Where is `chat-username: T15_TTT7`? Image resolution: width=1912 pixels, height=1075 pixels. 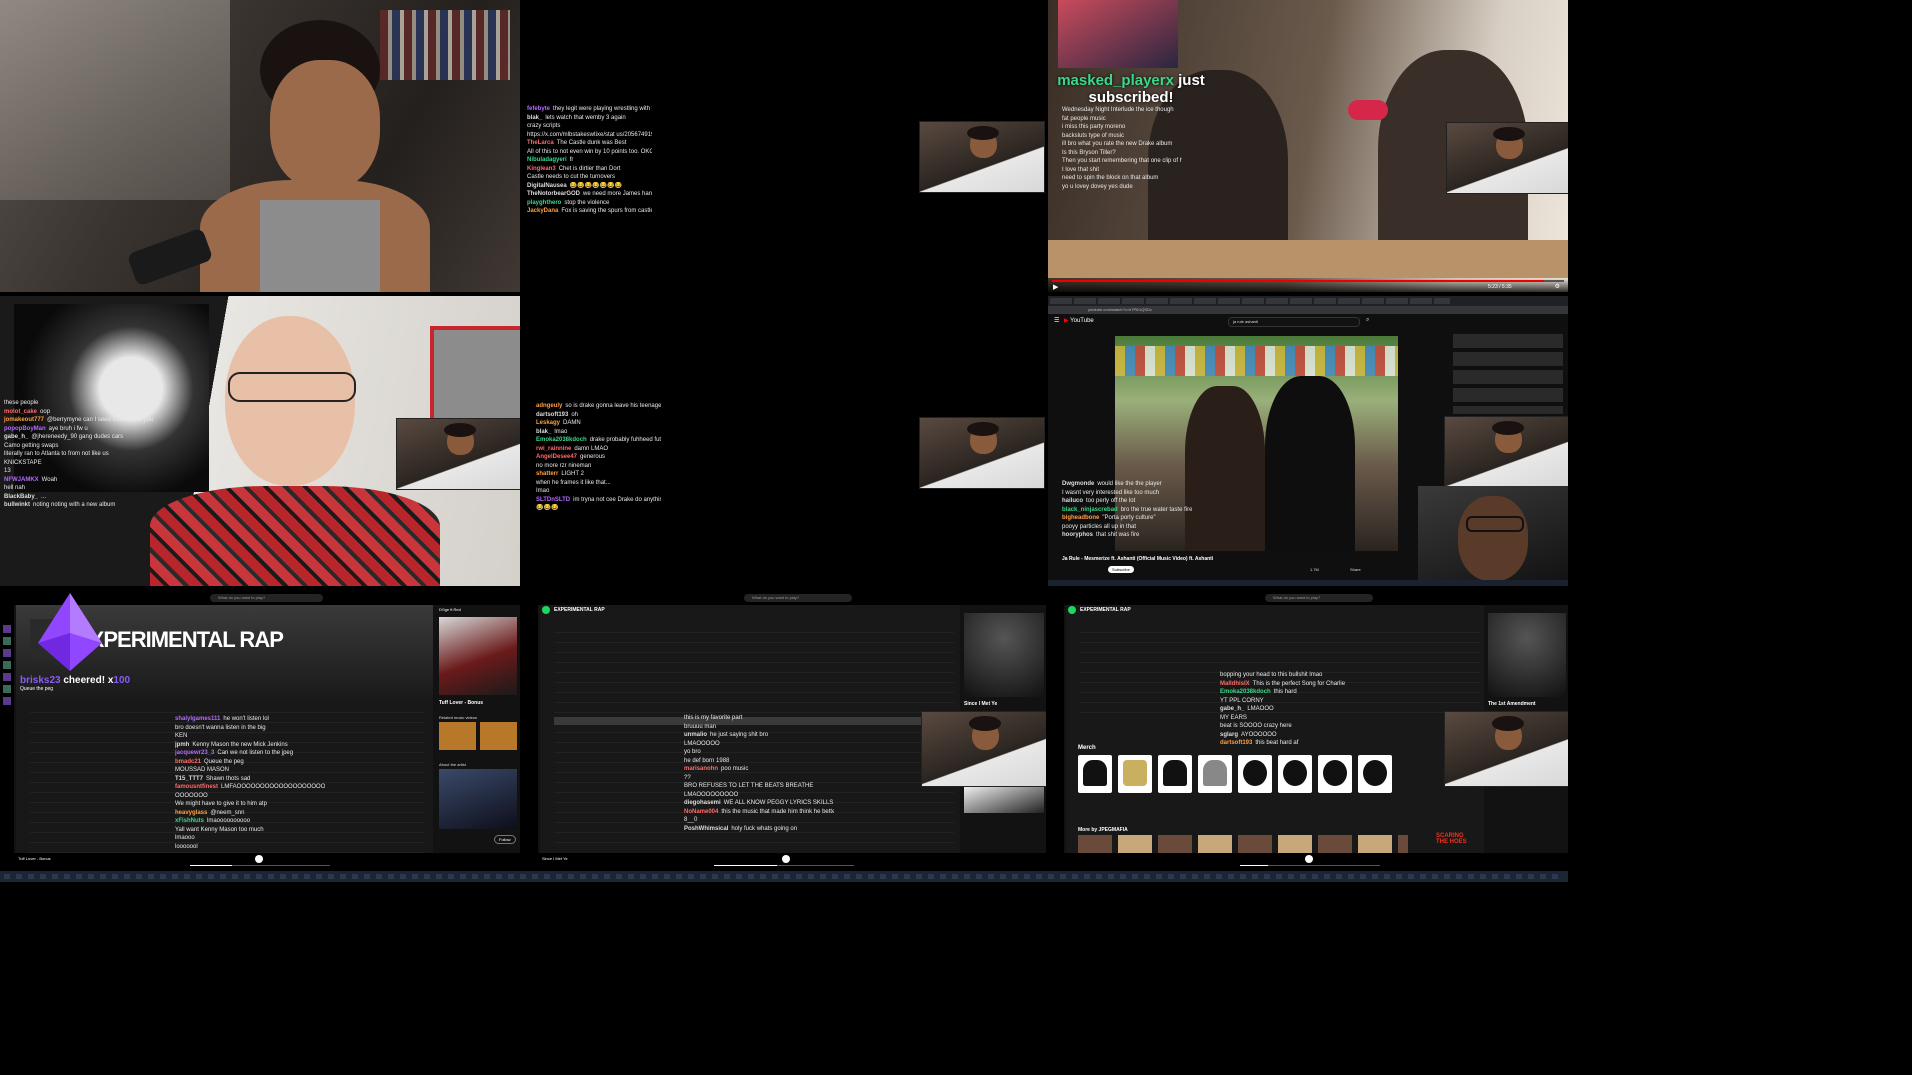
chat-username: T15_TTT7 is located at coordinates (189, 778).